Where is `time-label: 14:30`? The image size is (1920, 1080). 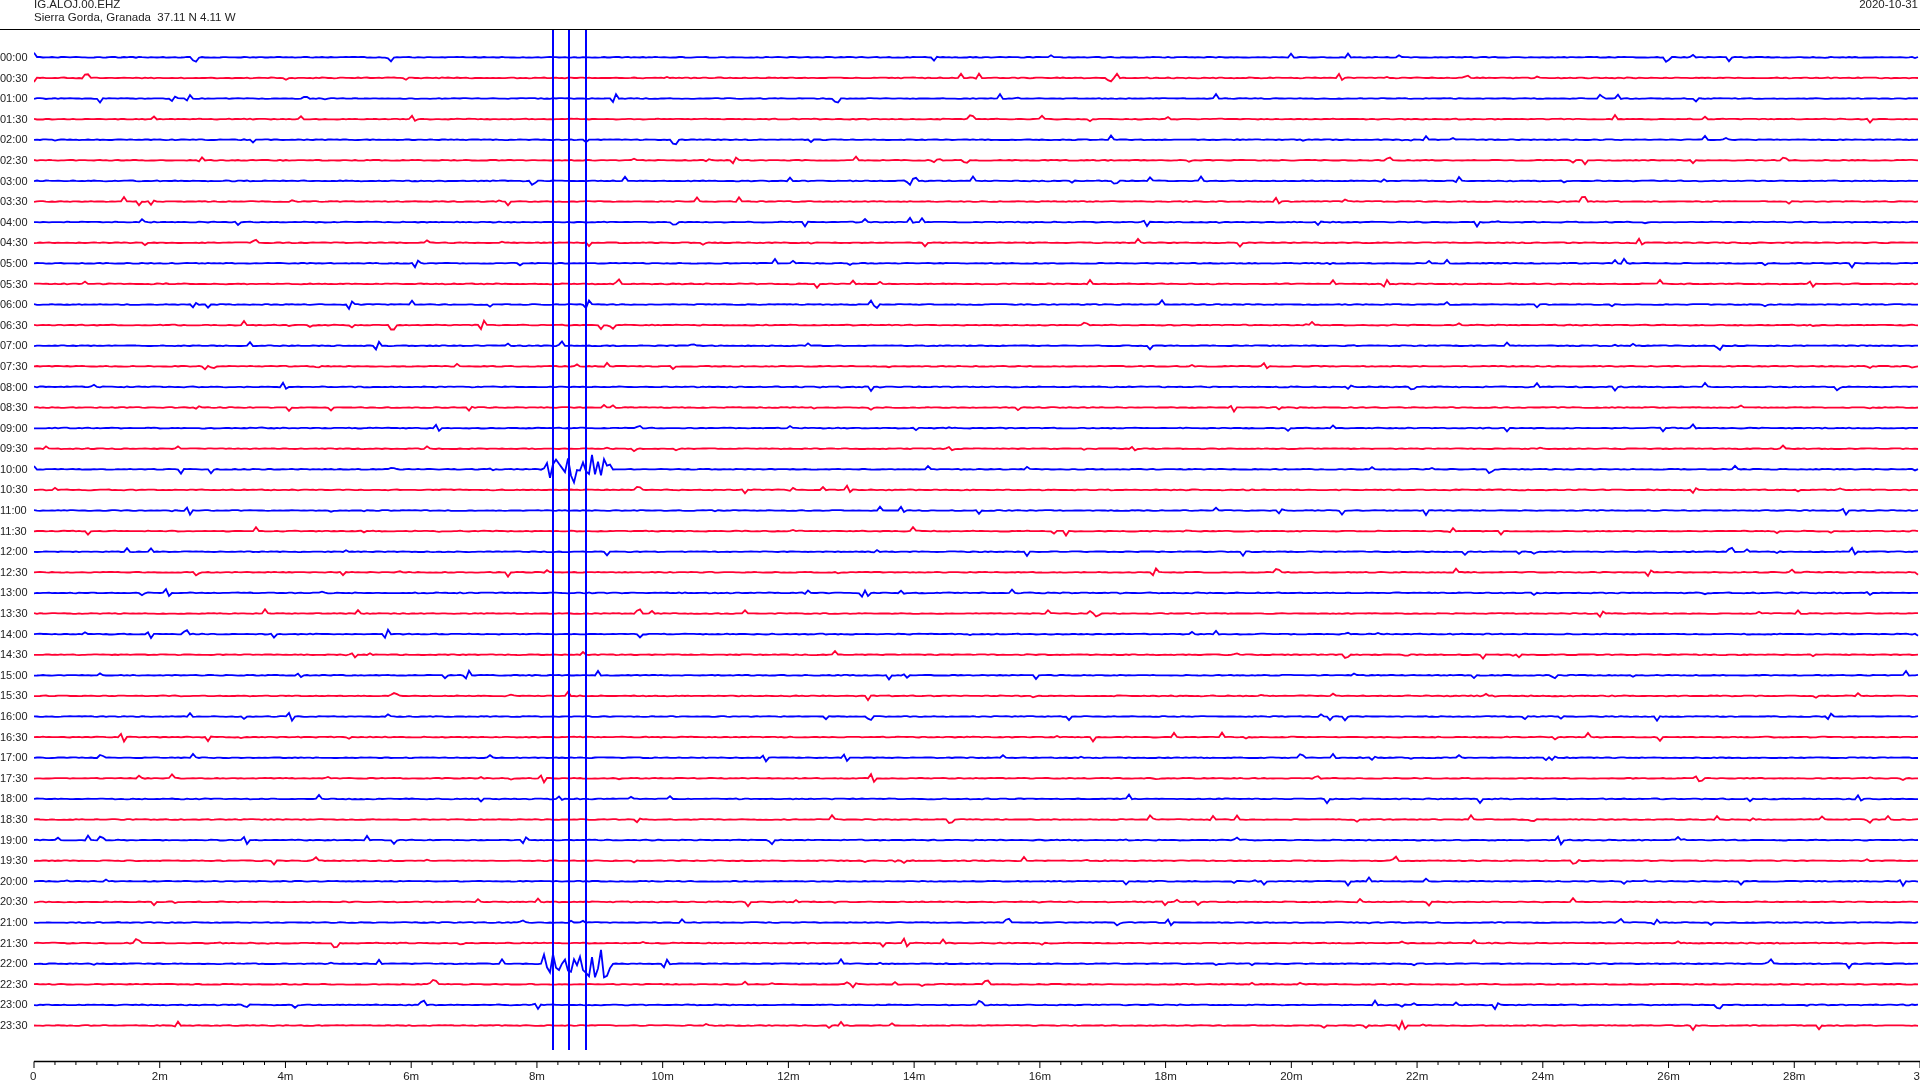 time-label: 14:30 is located at coordinates (14, 655).